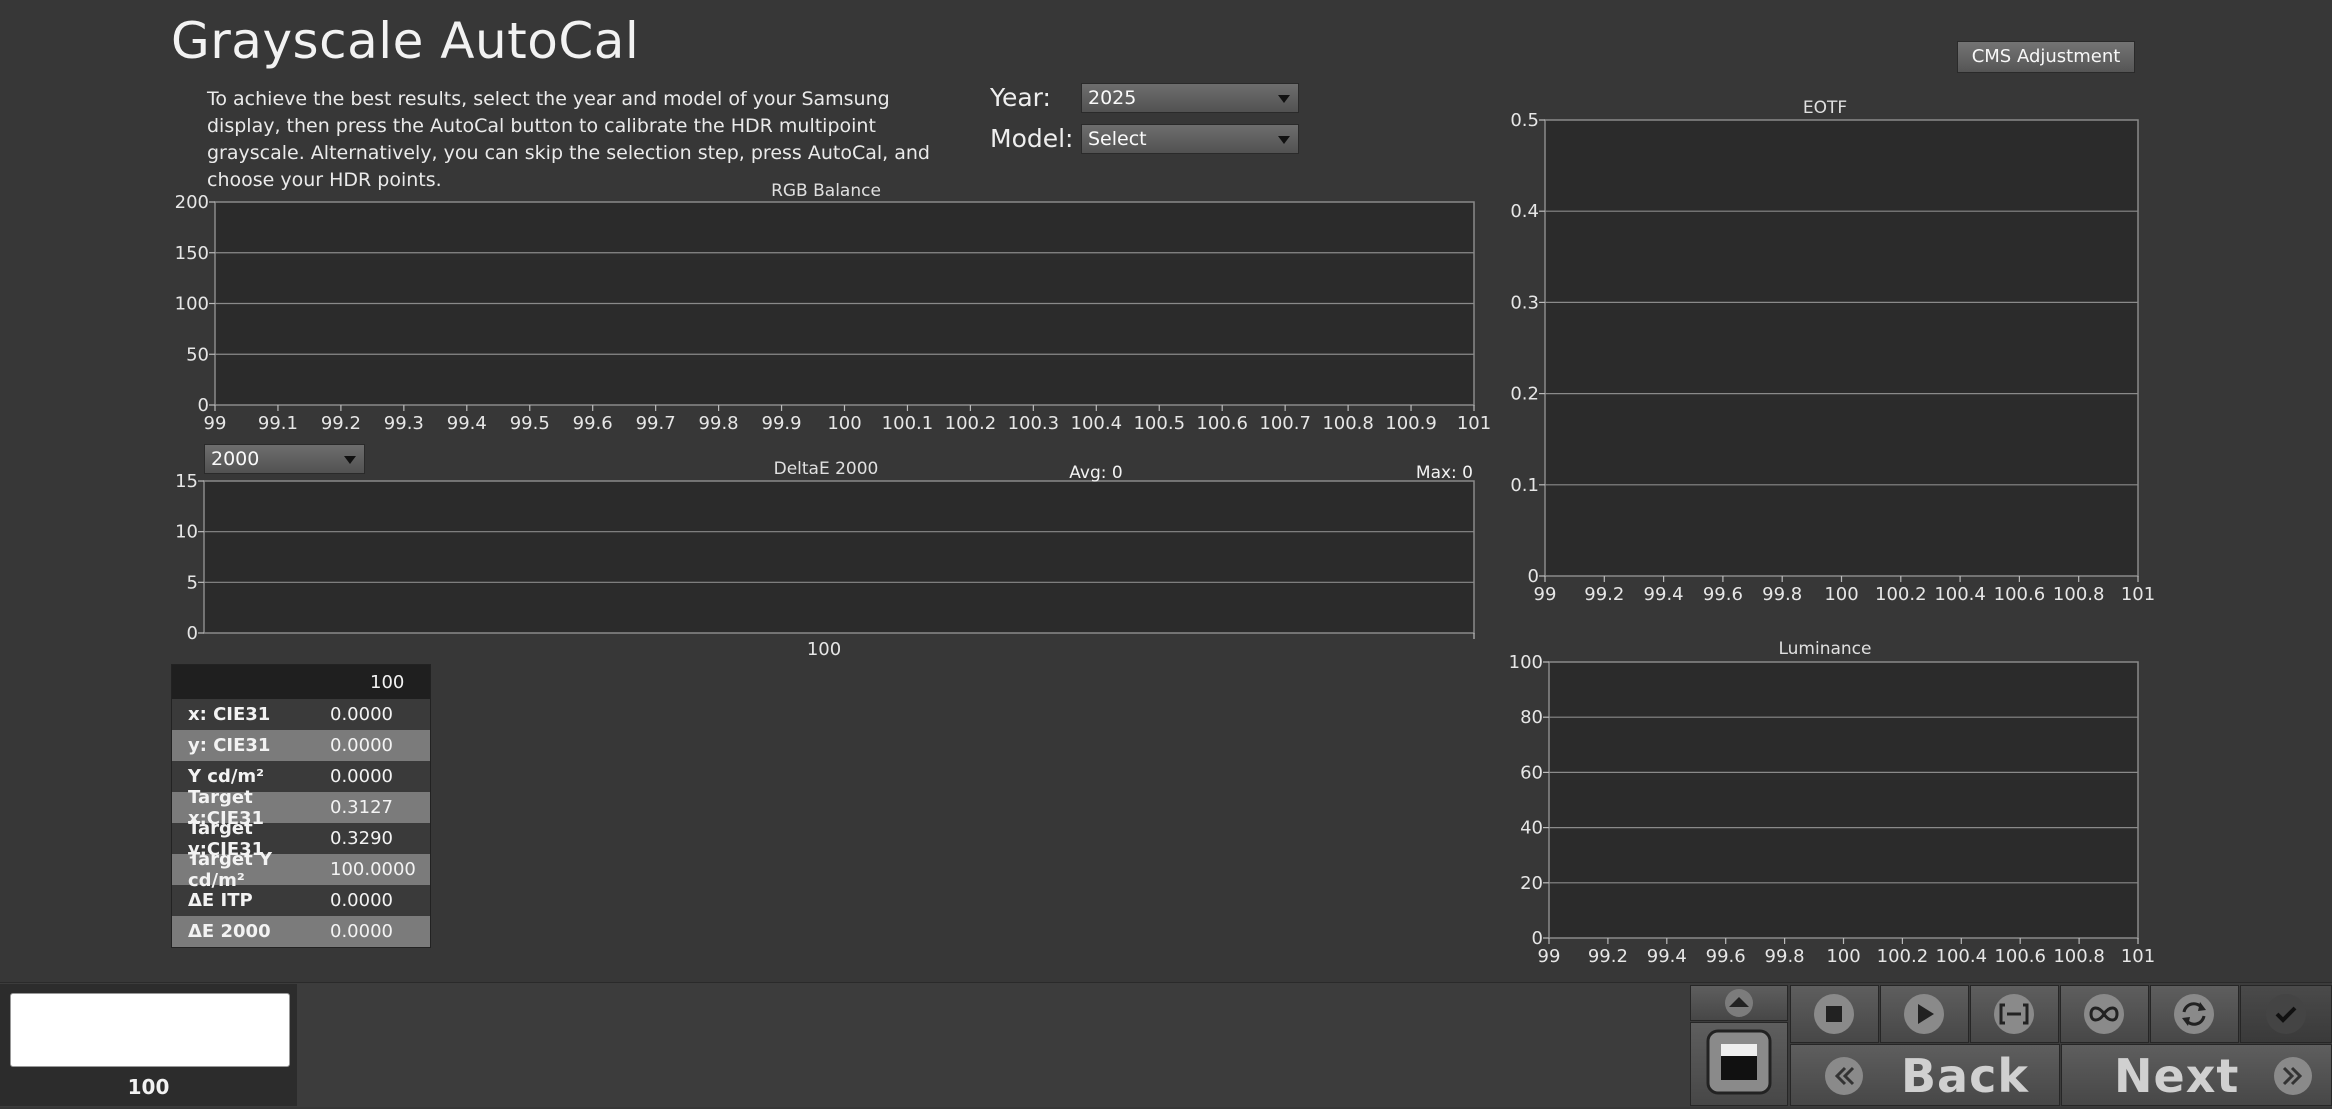 This screenshot has height=1109, width=2332. What do you see at coordinates (301, 714) in the screenshot?
I see `table-row: x: CIE31 0.0000` at bounding box center [301, 714].